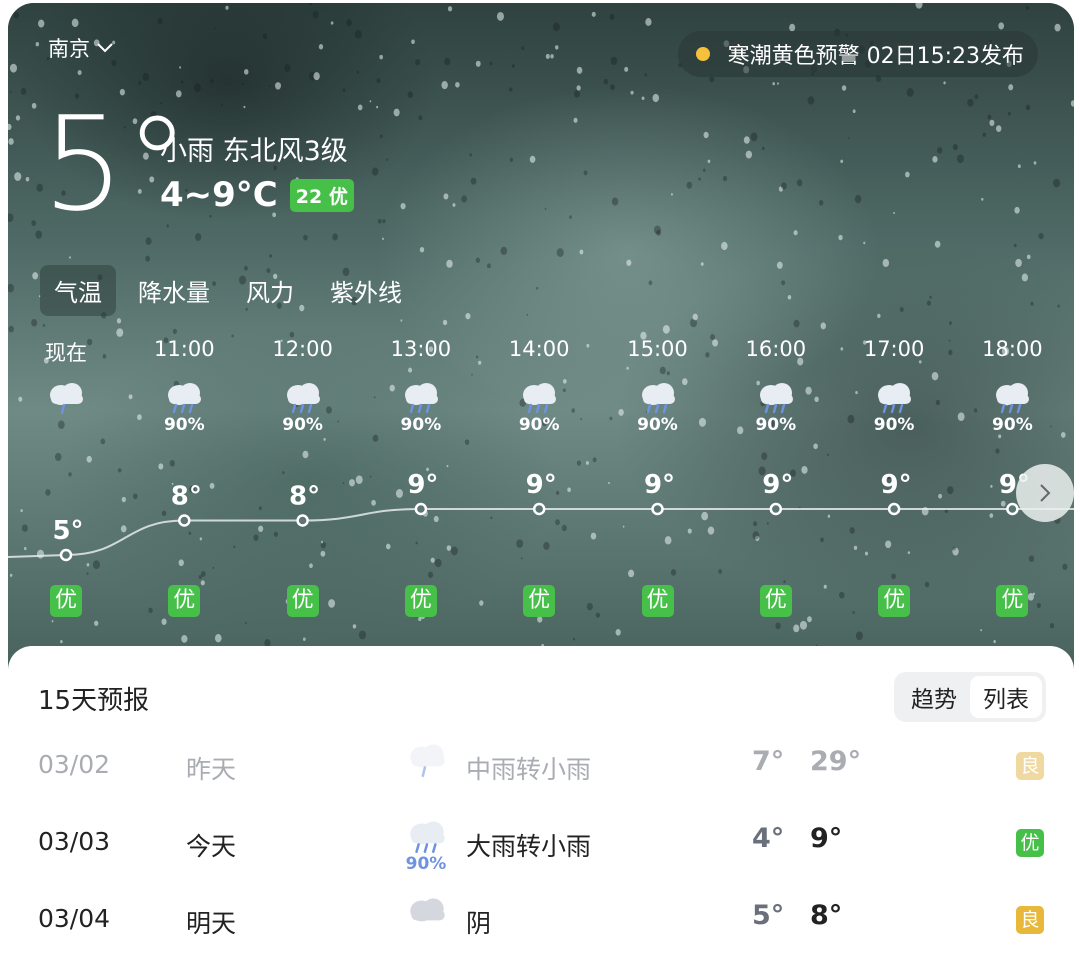 This screenshot has height=964, width=1080. Describe the element at coordinates (270, 290) in the screenshot. I see `tab-wind: 风力` at that location.